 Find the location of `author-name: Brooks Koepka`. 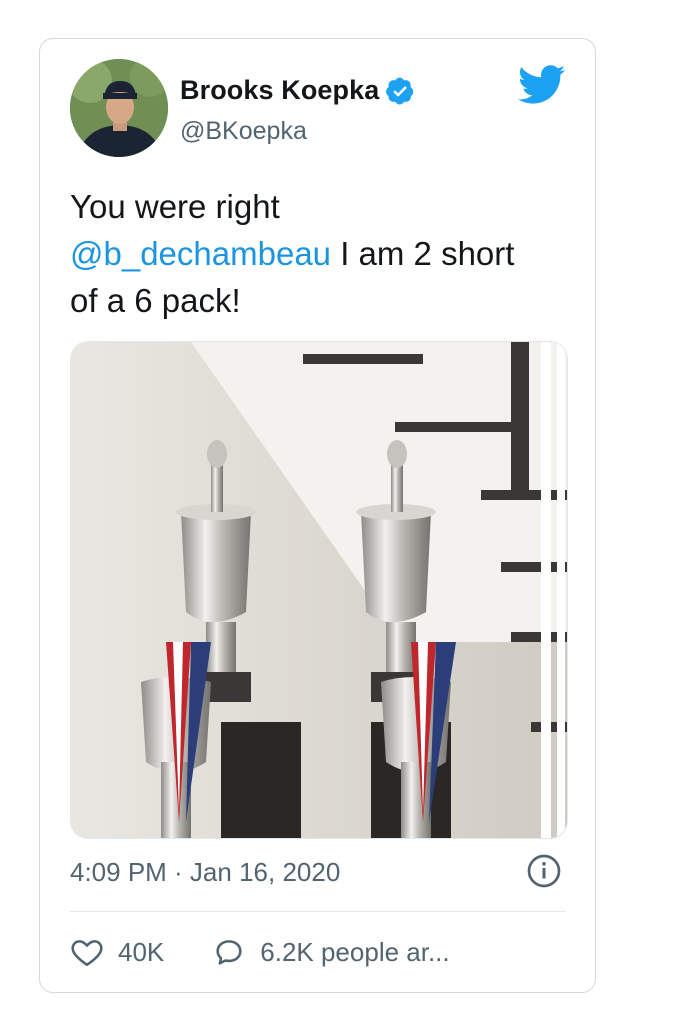

author-name: Brooks Koepka is located at coordinates (279, 90).